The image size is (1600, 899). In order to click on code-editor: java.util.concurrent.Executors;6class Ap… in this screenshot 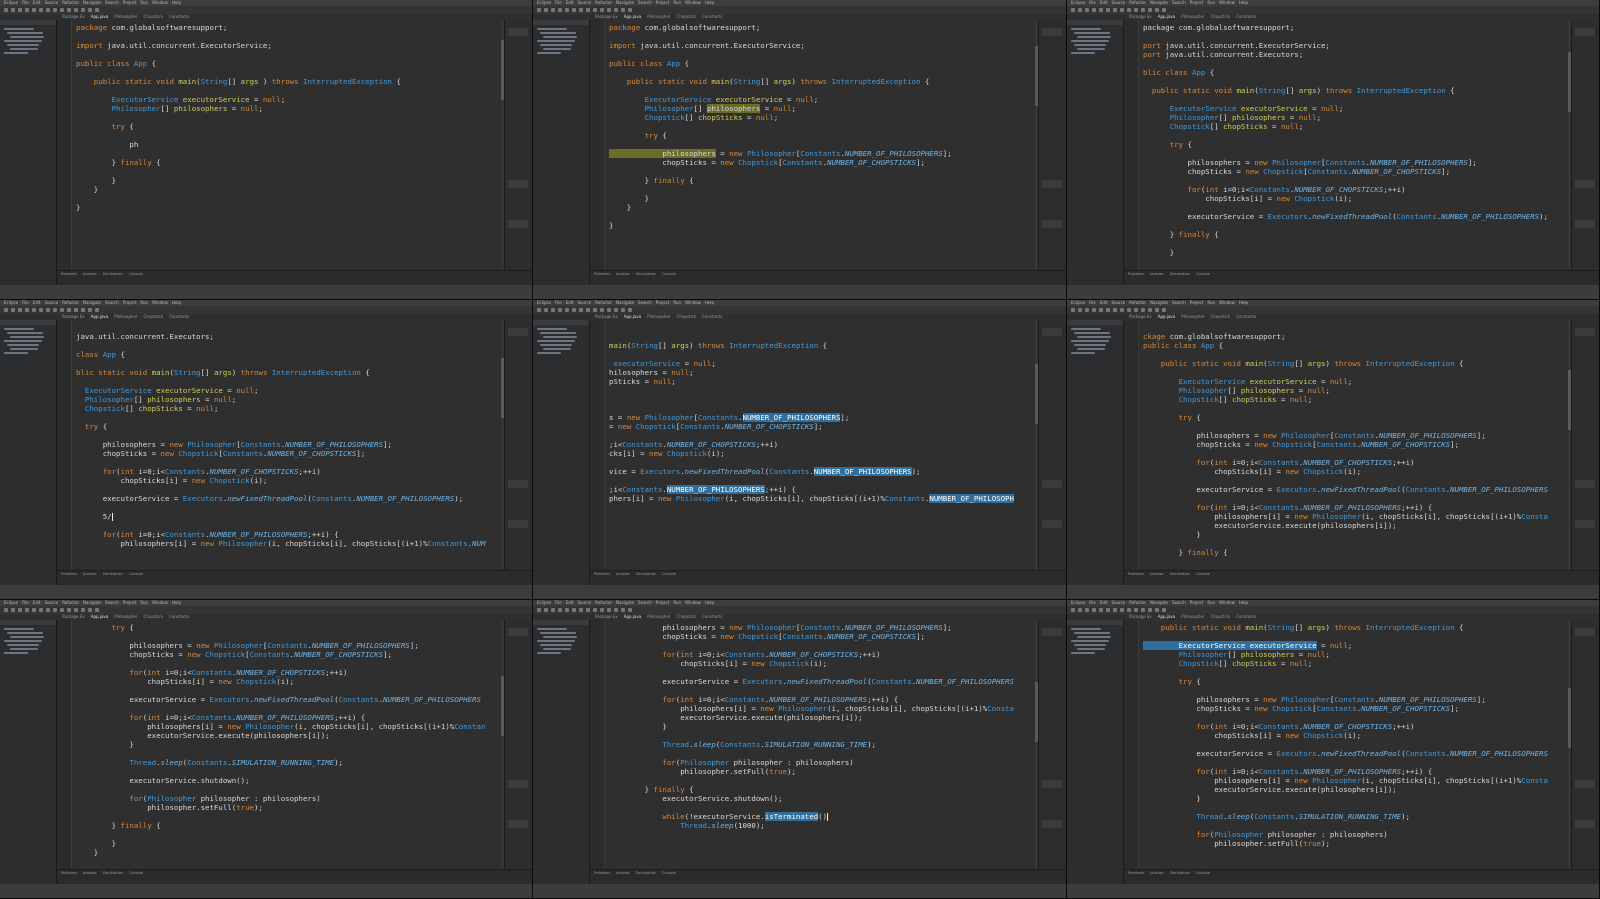, I will do `click(280, 445)`.